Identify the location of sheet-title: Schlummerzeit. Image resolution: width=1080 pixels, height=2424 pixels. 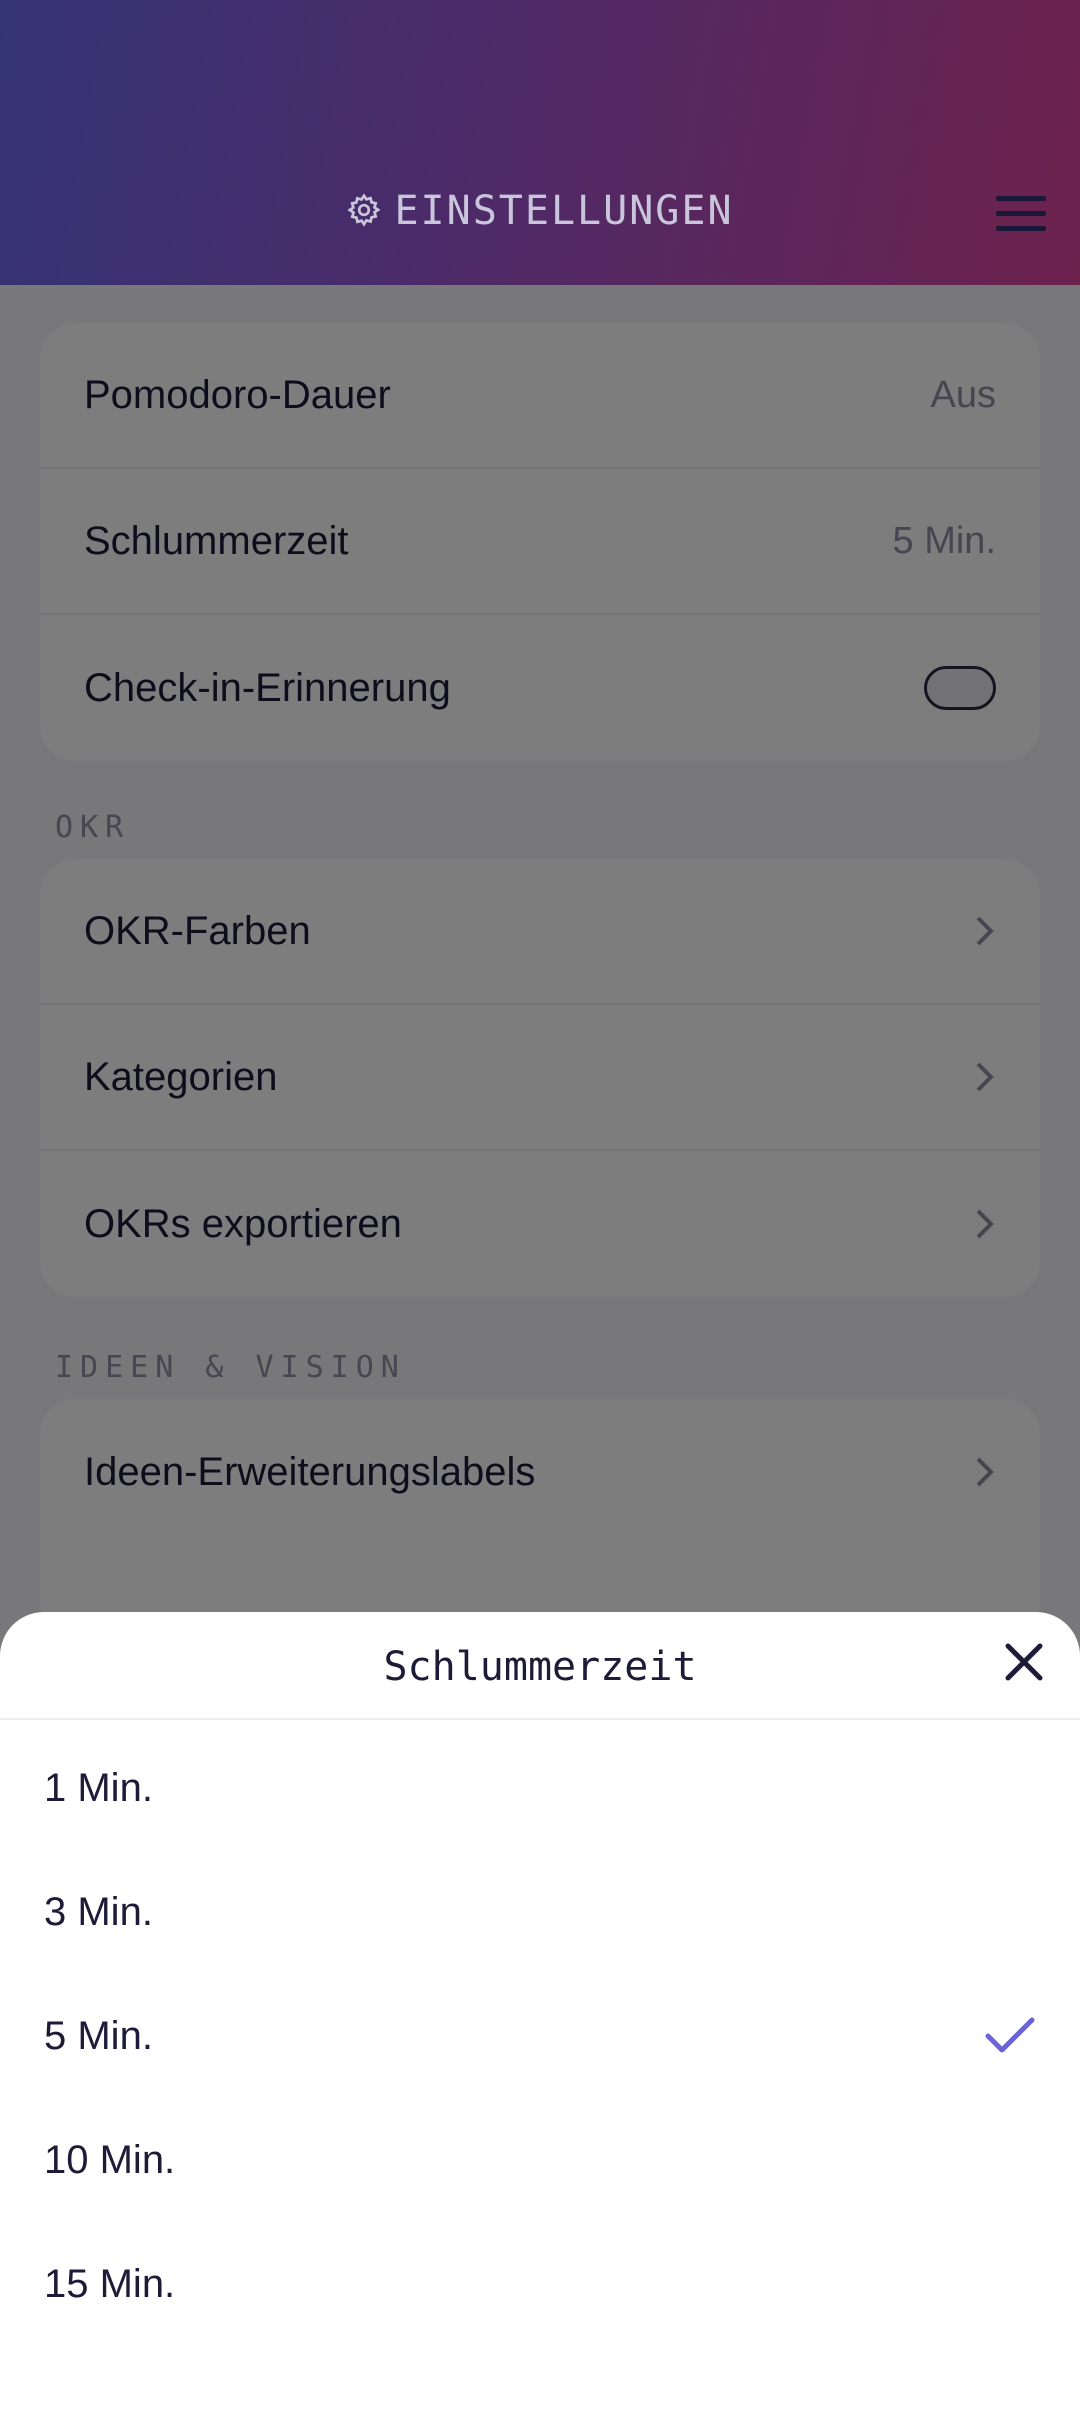
(540, 1667).